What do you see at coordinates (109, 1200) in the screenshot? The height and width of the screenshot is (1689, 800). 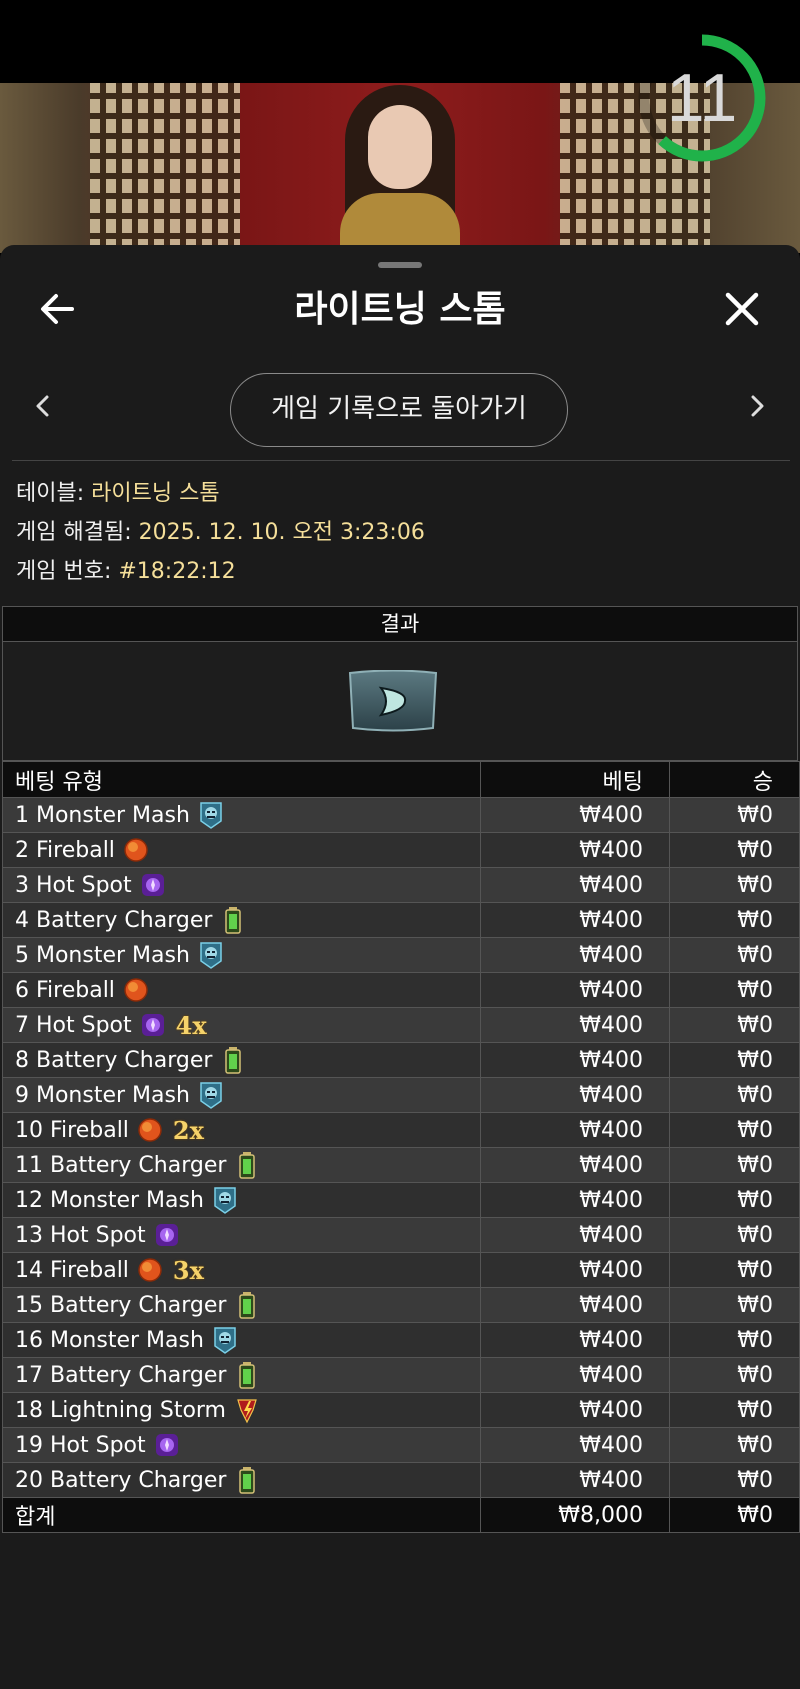 I see `bet-type-label: 12 Monster Mash` at bounding box center [109, 1200].